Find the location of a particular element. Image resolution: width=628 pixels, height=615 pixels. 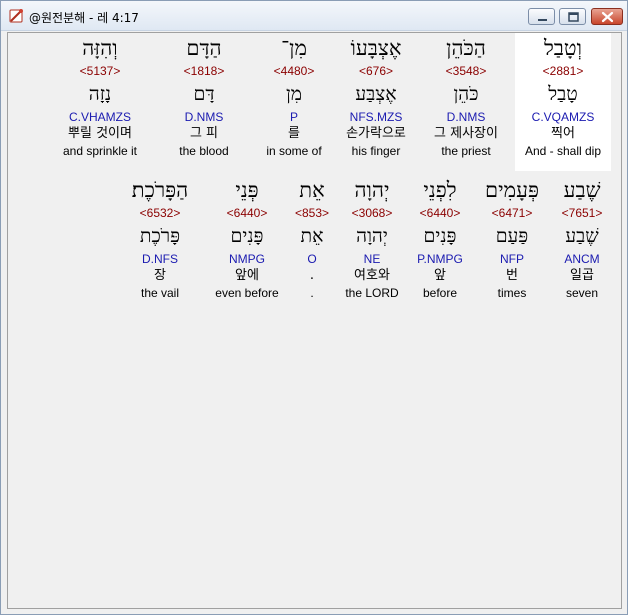

hebrew-lemma: פָּנִים is located at coordinates (247, 236).